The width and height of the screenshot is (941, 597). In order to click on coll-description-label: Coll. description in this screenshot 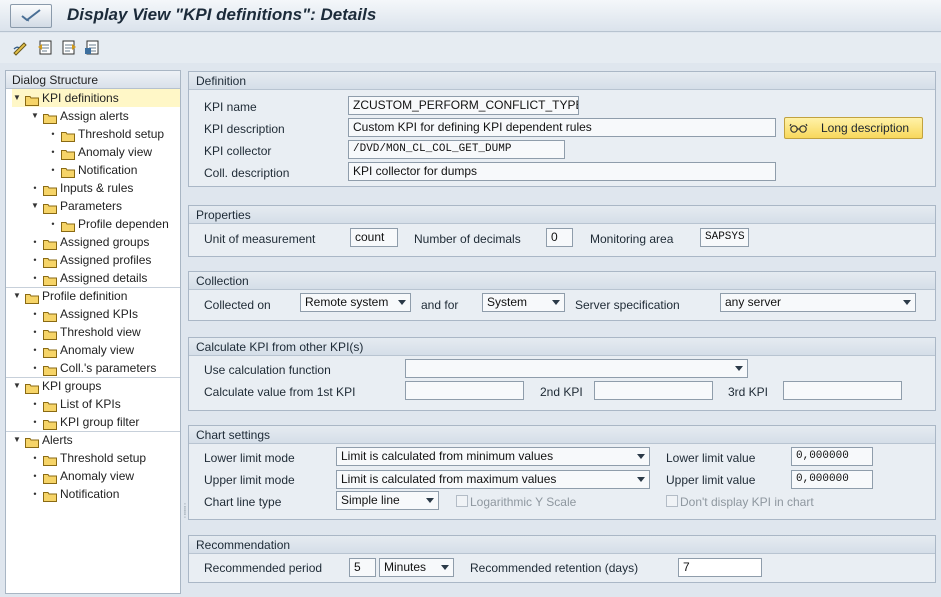, I will do `click(247, 173)`.